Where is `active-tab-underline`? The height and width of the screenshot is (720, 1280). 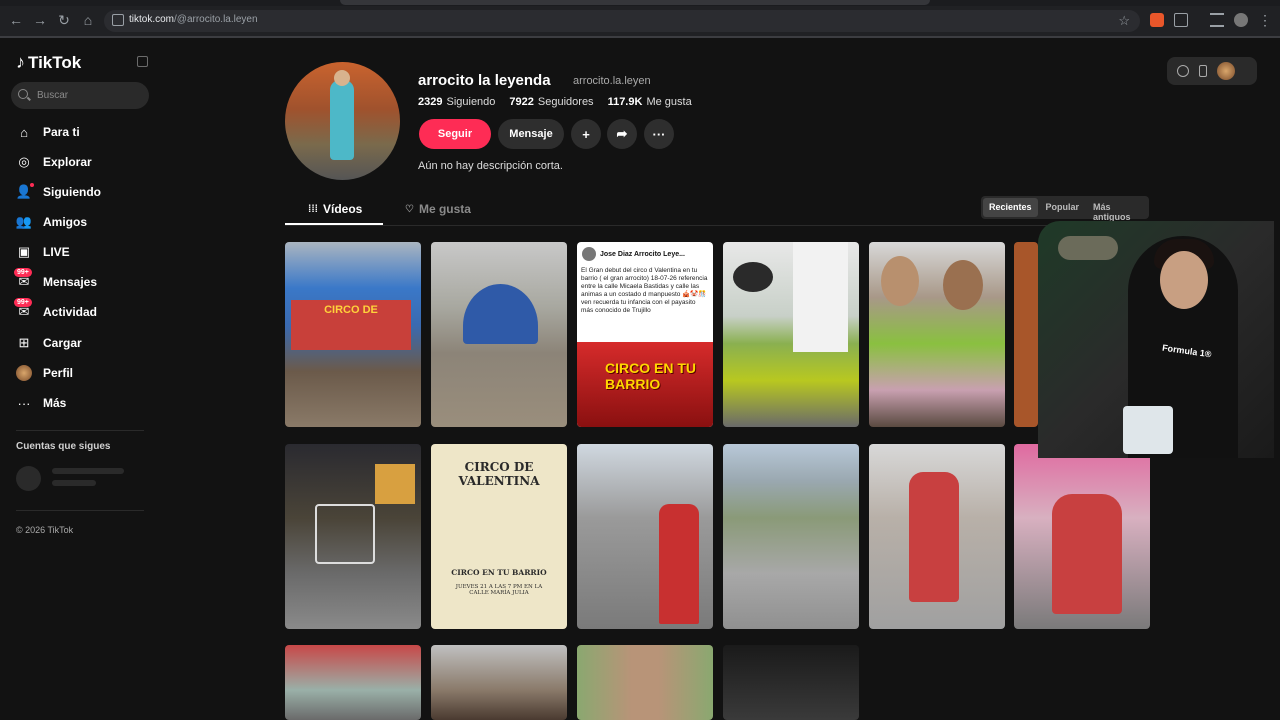
active-tab-underline is located at coordinates (334, 224).